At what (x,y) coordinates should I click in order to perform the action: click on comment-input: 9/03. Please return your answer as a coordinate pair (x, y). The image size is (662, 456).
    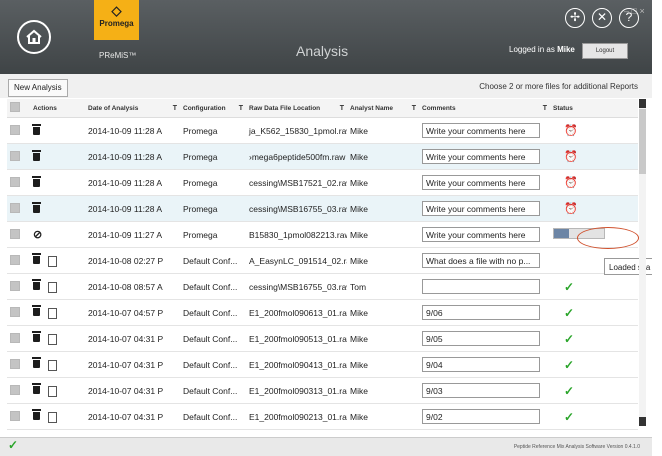
    Looking at the image, I should click on (481, 390).